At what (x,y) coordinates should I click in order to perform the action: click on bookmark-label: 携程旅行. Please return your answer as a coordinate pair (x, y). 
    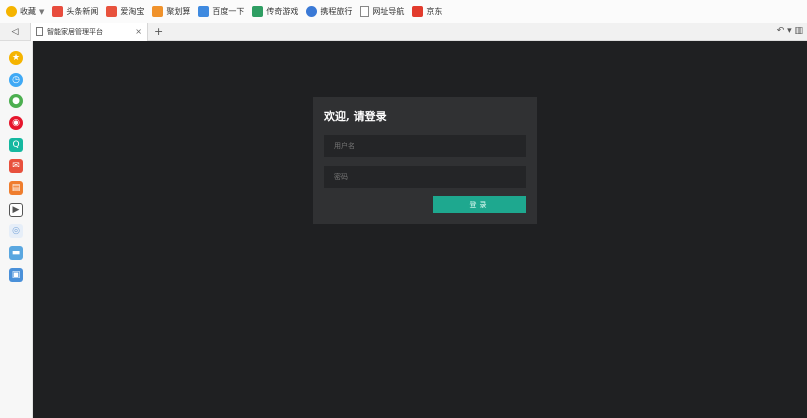
    Looking at the image, I should click on (336, 11).